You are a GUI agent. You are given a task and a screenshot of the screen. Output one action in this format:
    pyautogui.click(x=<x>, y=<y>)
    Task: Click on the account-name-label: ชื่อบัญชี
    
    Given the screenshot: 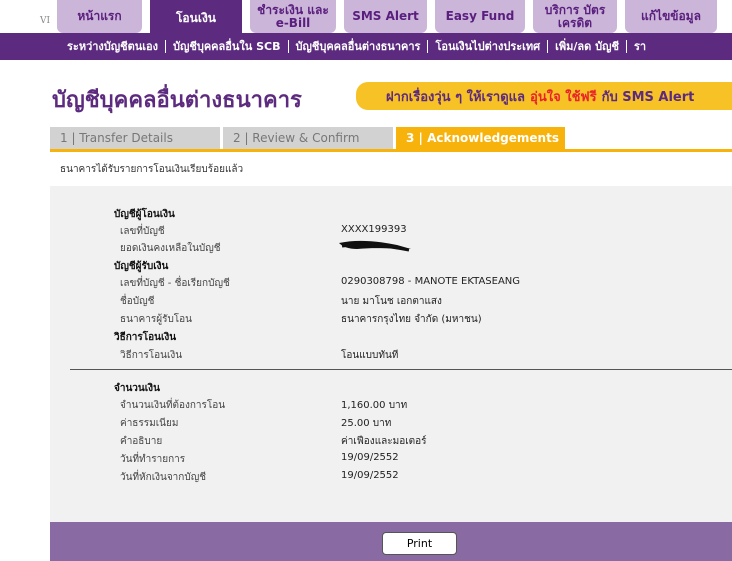 What is the action you would take?
    pyautogui.click(x=137, y=301)
    